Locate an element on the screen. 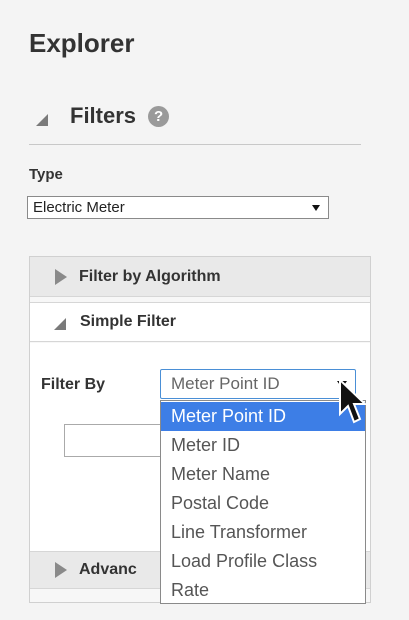 Image resolution: width=409 pixels, height=620 pixels. type-select-value: Electric Meter is located at coordinates (79, 207).